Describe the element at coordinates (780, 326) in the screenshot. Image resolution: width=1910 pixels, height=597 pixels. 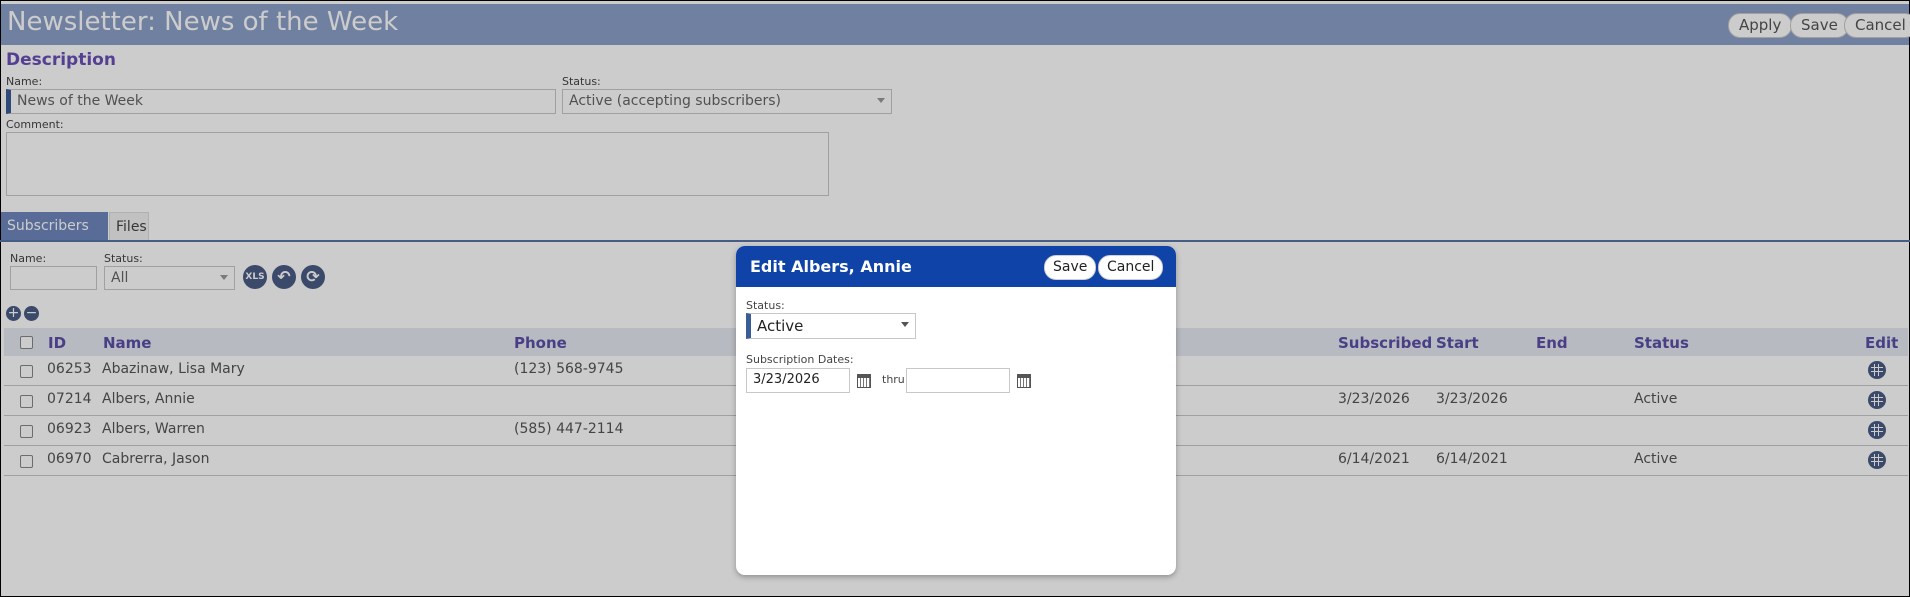
I see `dialog-status-value: Active` at that location.